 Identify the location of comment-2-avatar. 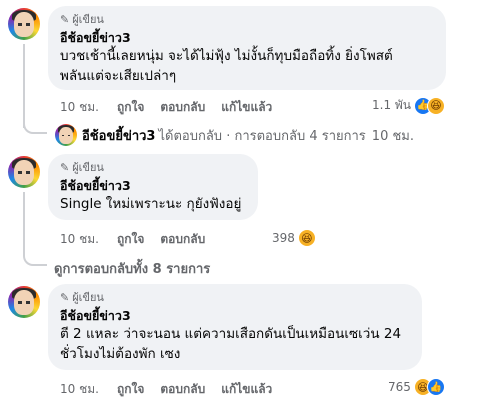
(24, 172).